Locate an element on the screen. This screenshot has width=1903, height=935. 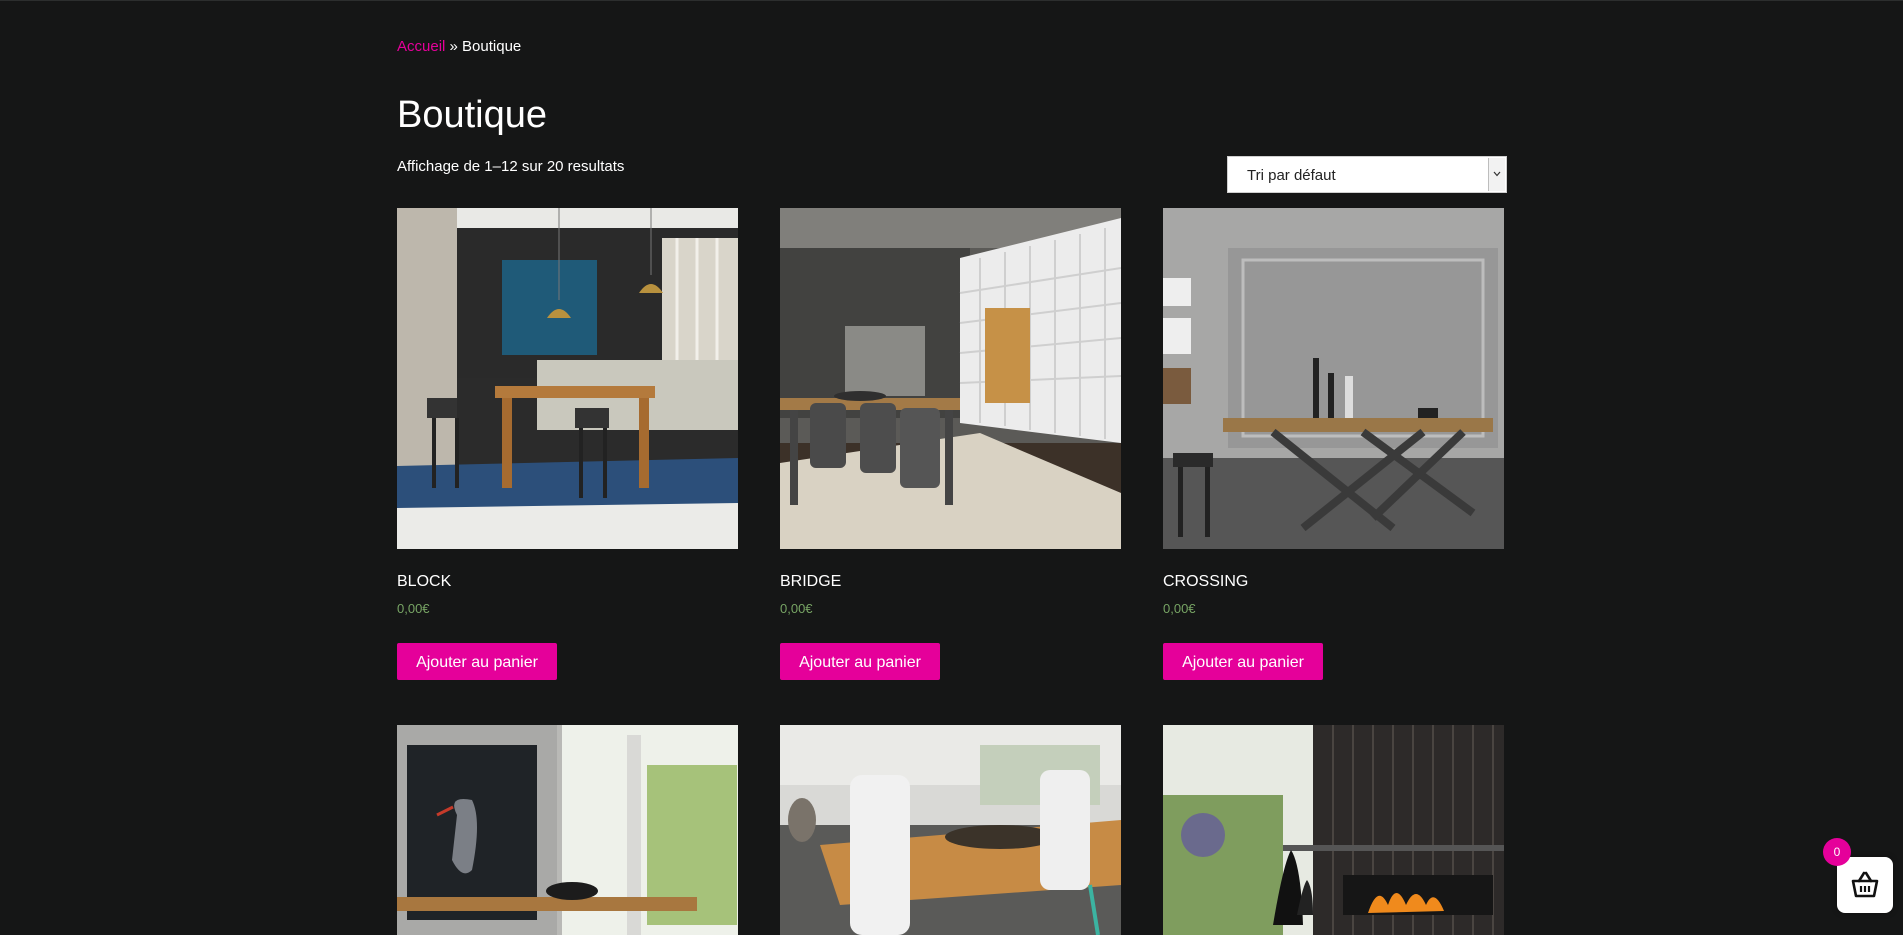
cart-count-badge: 0 is located at coordinates (1837, 852).